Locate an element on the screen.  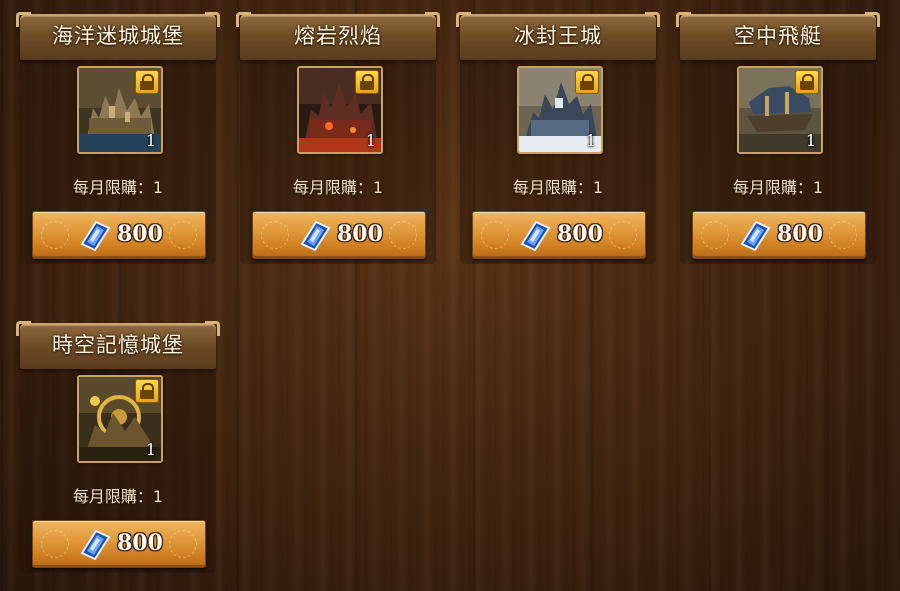
item-title: 冰封王城 is located at coordinates (558, 36).